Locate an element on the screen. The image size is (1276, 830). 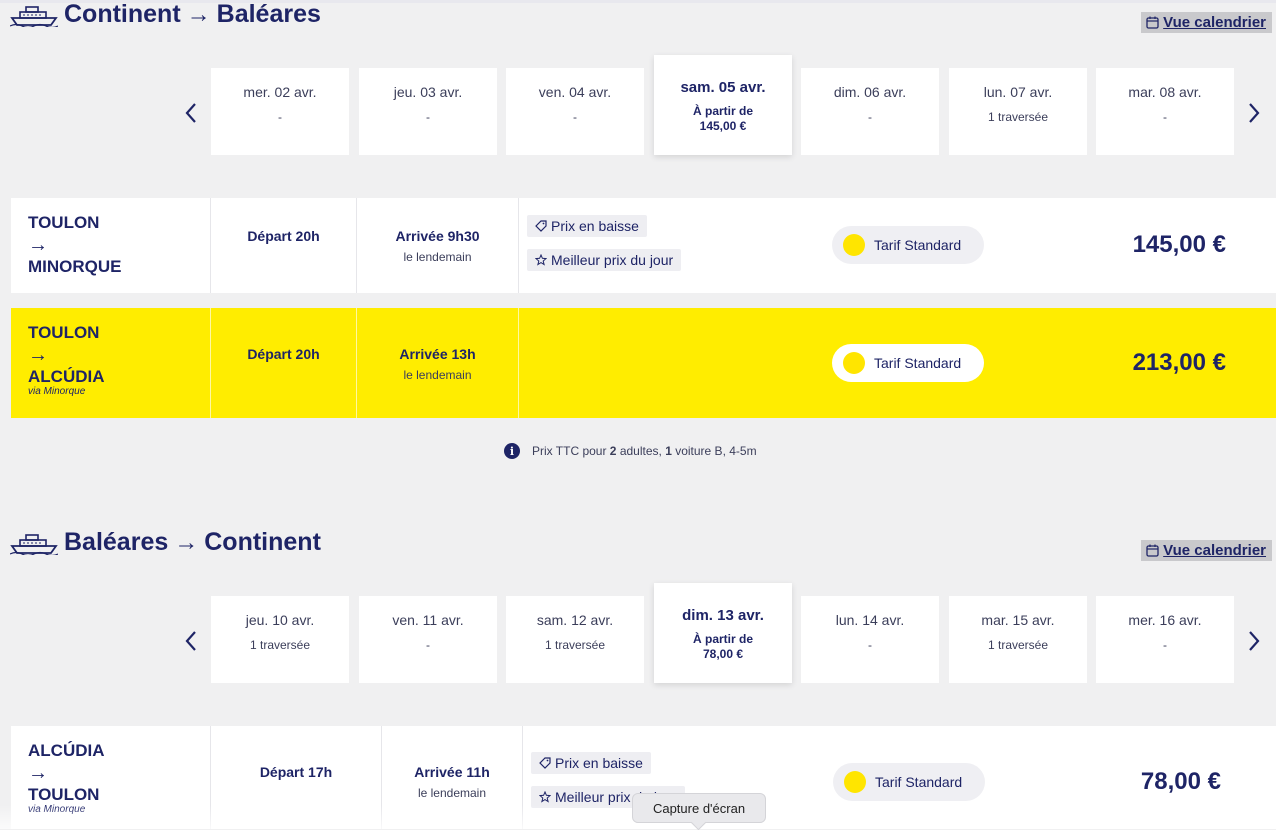
best-price-tag: Meilleur prix du jour is located at coordinates (604, 260).